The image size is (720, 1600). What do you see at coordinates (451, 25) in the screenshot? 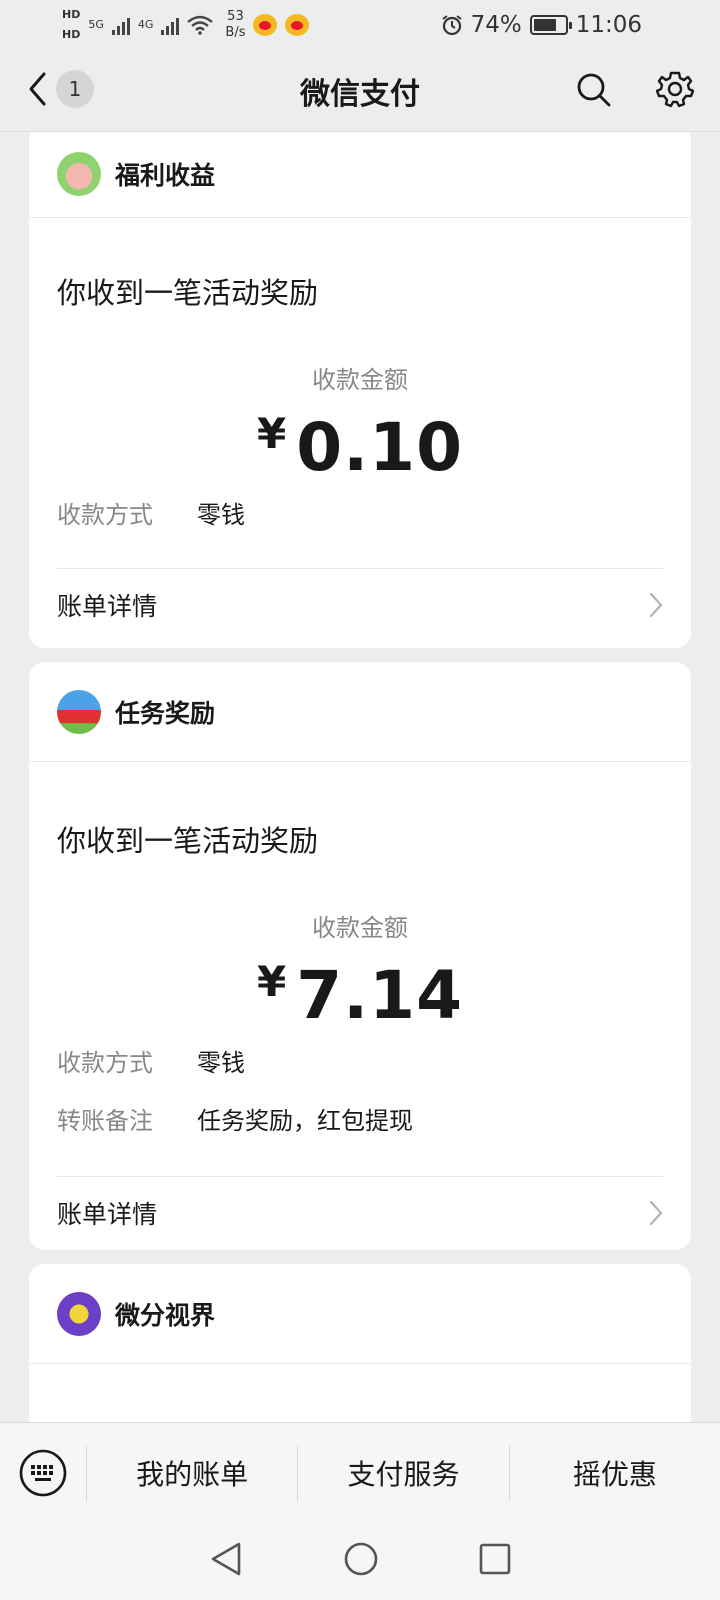
I see `alarm-icon` at bounding box center [451, 25].